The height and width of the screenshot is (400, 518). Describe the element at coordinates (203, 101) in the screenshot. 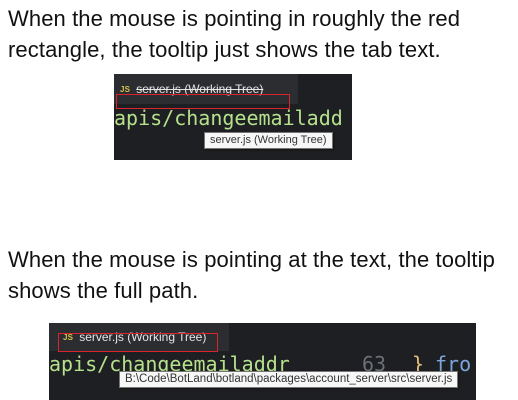

I see `hover-region-highlight` at that location.